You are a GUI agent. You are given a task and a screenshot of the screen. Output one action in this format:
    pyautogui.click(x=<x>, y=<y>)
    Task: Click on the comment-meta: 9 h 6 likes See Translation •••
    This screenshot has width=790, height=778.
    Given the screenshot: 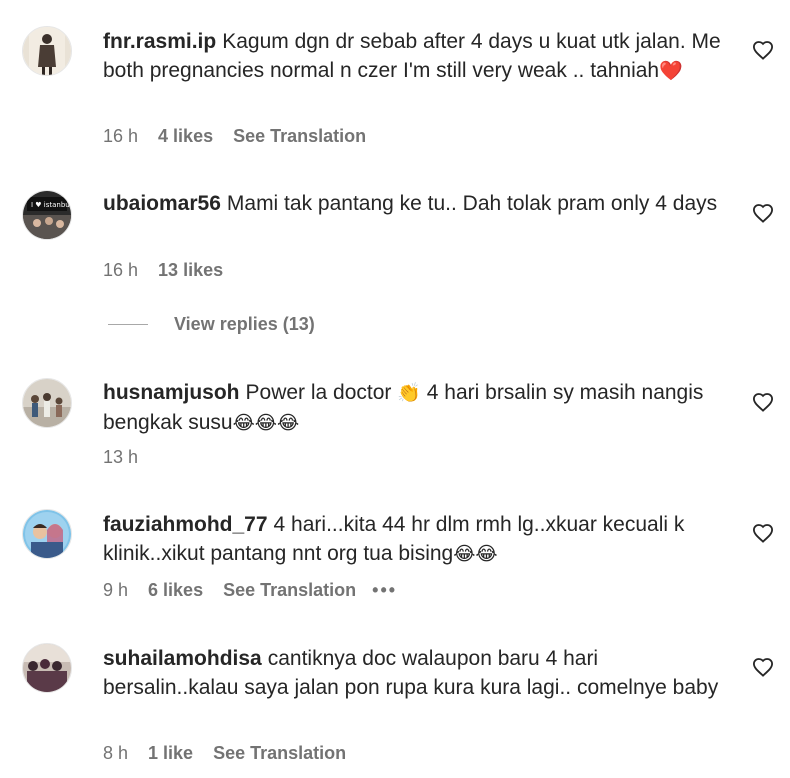 What is the action you would take?
    pyautogui.click(x=250, y=590)
    